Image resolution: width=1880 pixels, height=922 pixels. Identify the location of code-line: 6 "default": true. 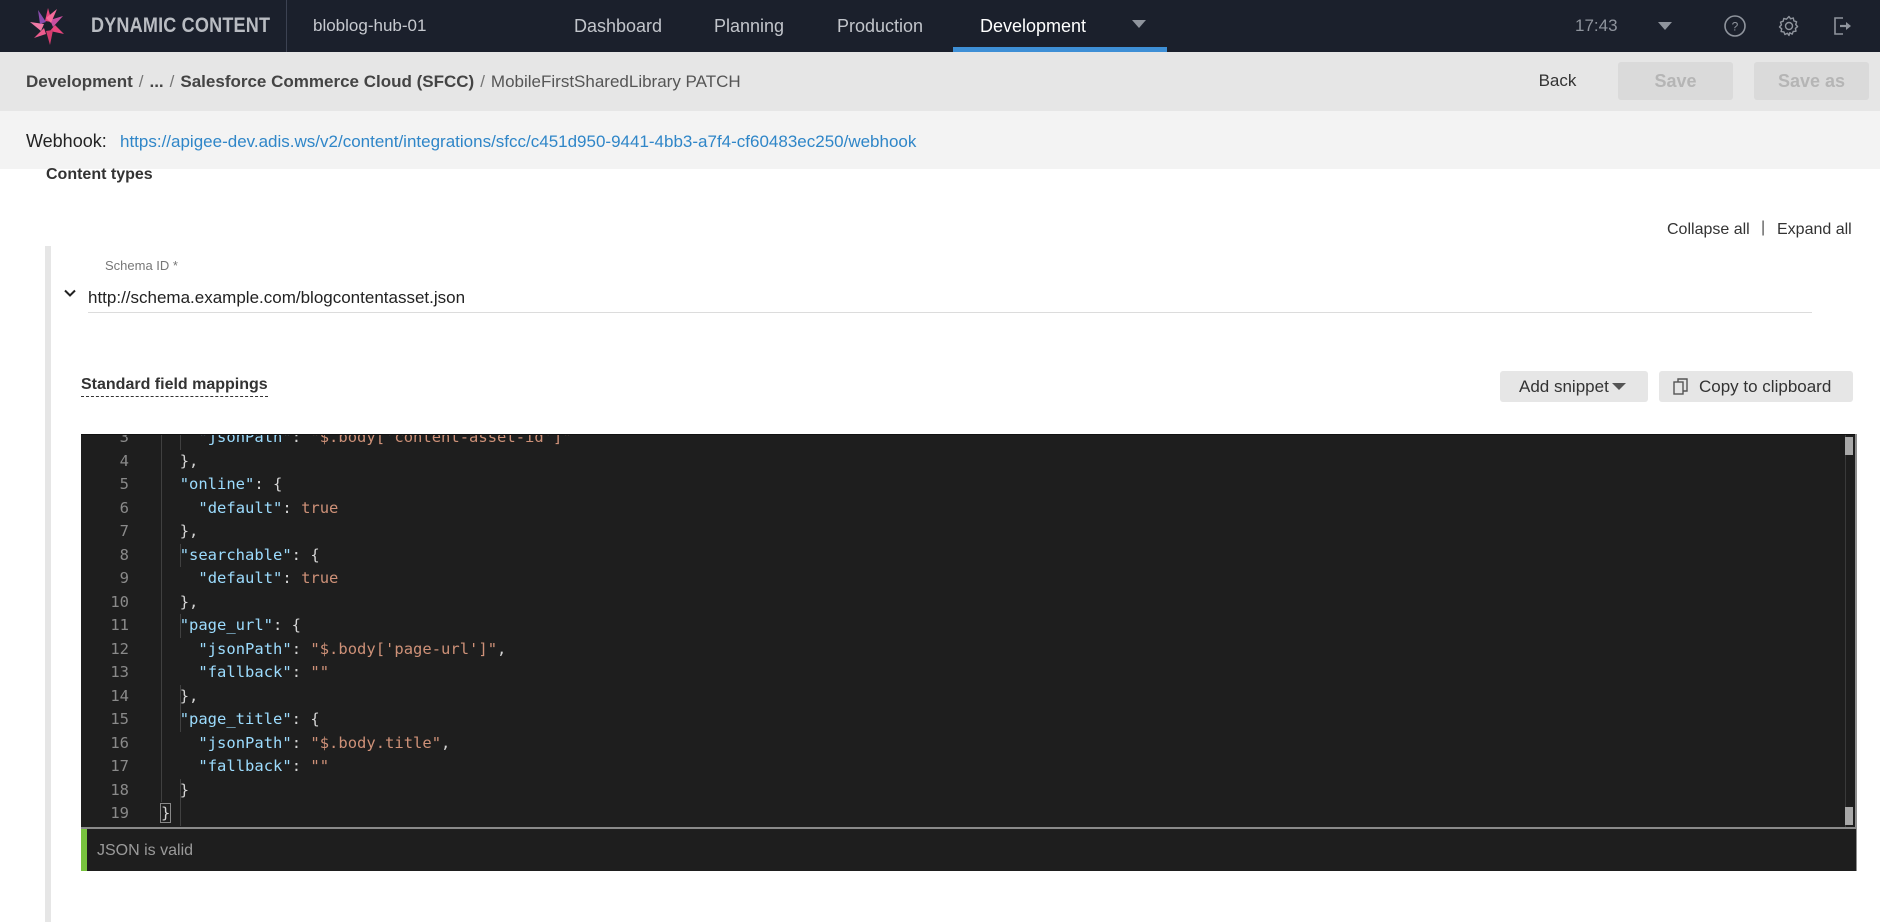
(961, 509).